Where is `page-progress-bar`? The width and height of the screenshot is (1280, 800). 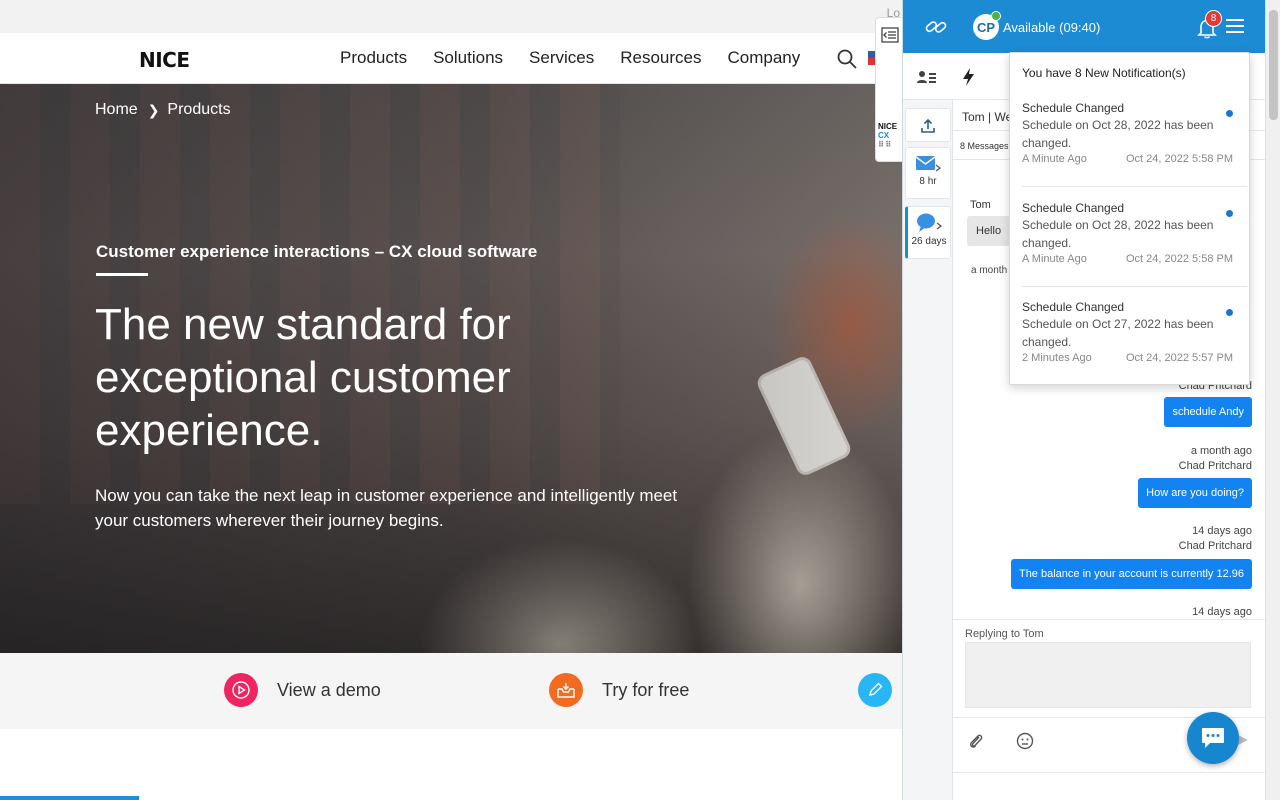
page-progress-bar is located at coordinates (69, 798).